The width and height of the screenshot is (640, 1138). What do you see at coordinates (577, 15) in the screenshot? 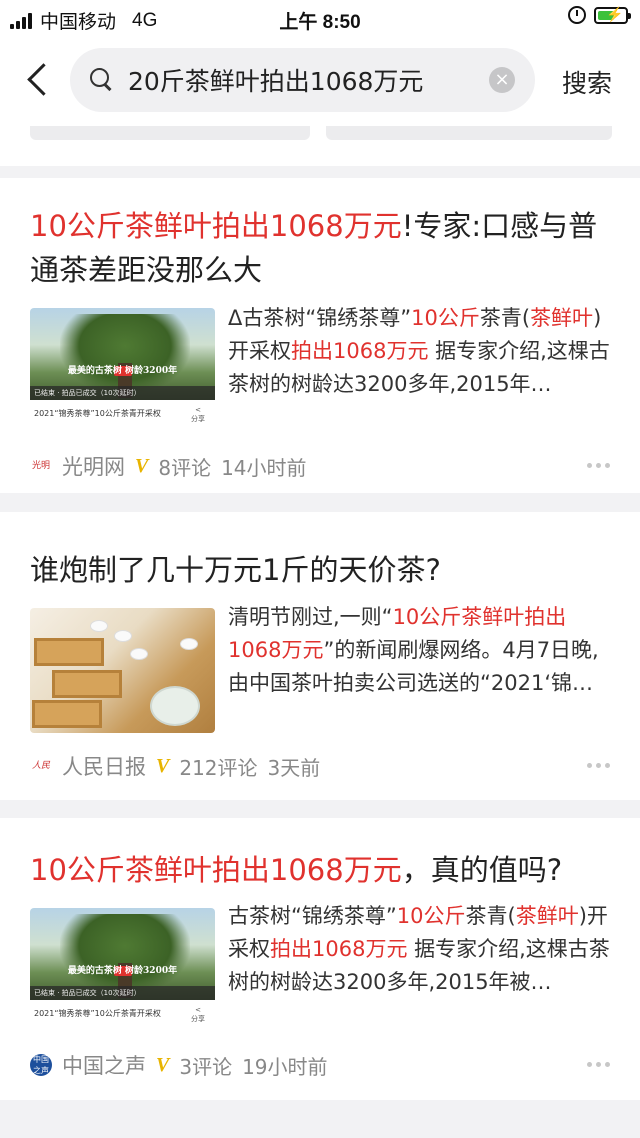
I see `alarm-icon` at bounding box center [577, 15].